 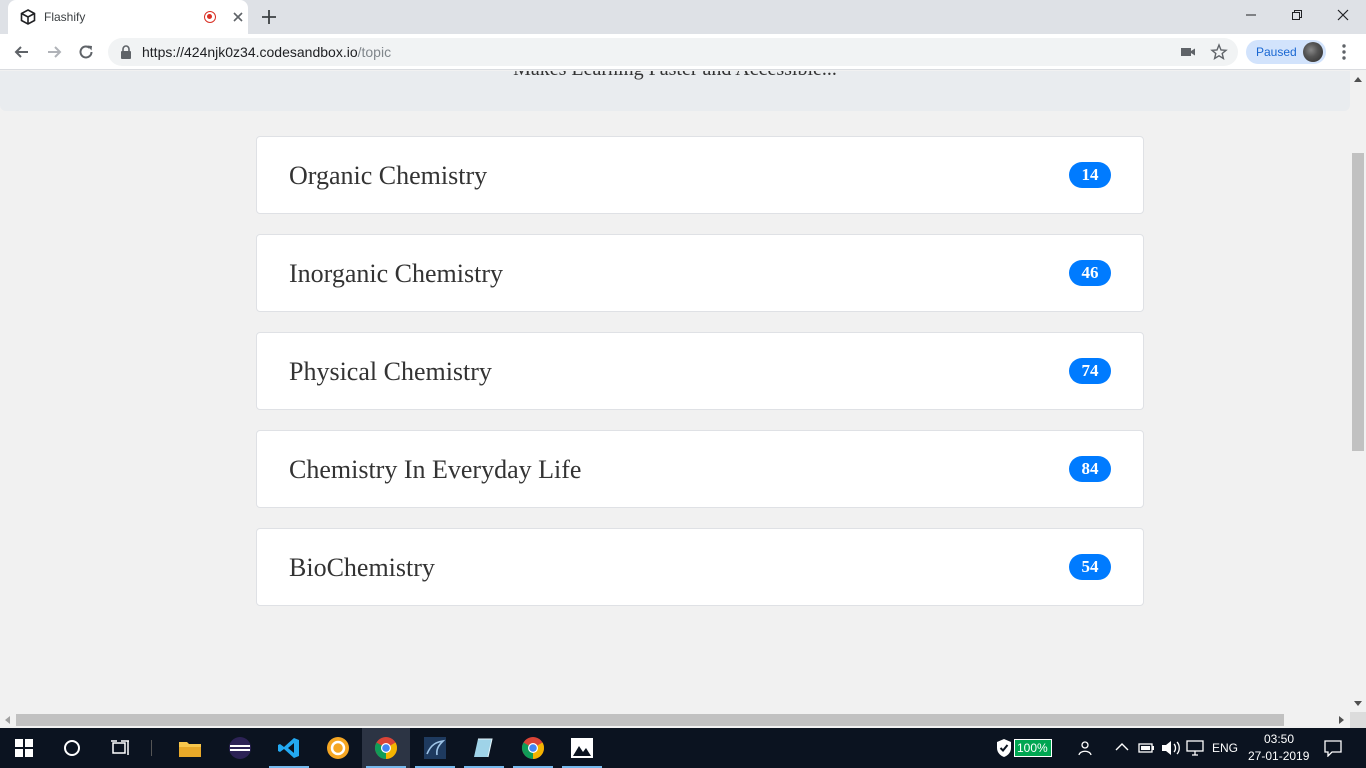 I want to click on people-icon, so click(x=1087, y=748).